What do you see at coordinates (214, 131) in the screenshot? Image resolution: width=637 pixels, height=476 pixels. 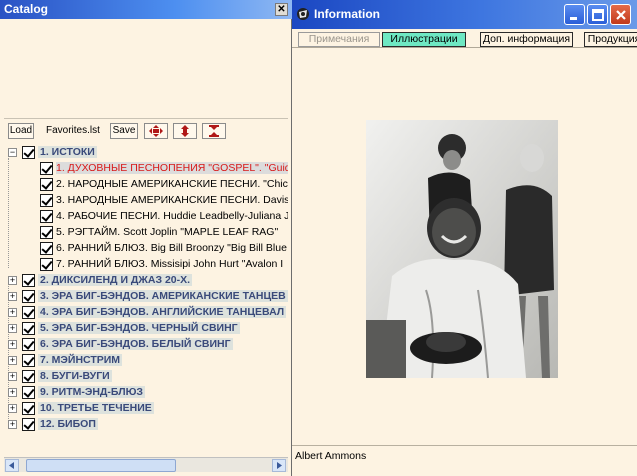 I see `collapse-icon` at bounding box center [214, 131].